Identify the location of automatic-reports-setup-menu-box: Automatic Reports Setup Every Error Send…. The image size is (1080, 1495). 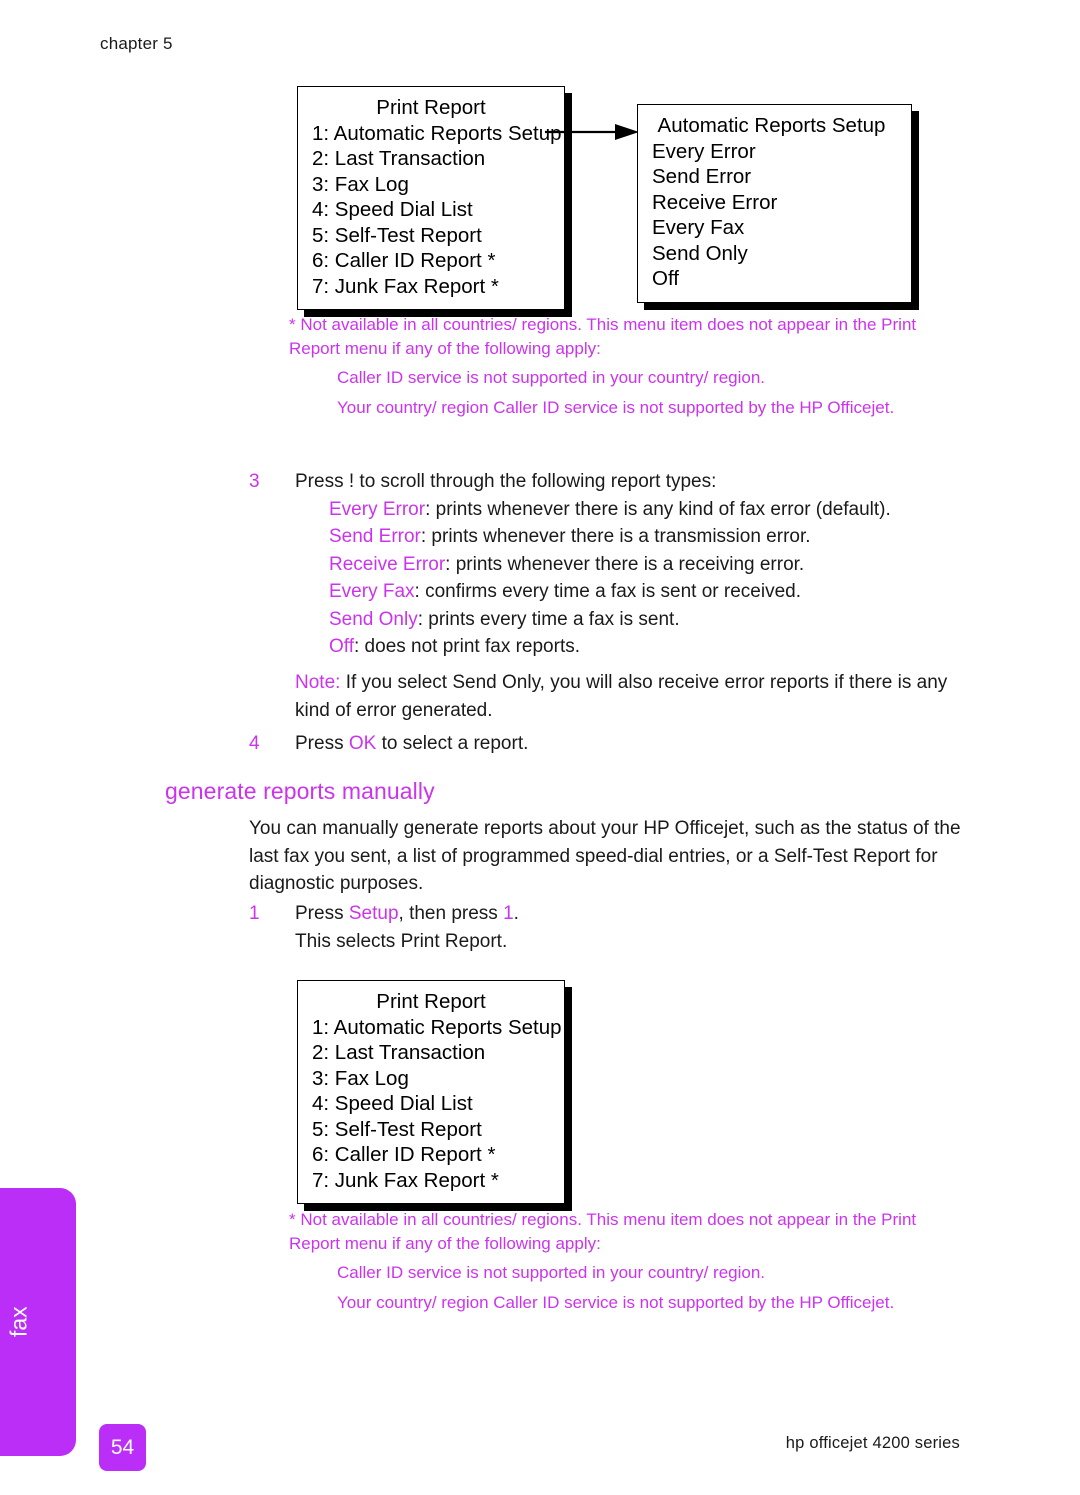
(774, 203).